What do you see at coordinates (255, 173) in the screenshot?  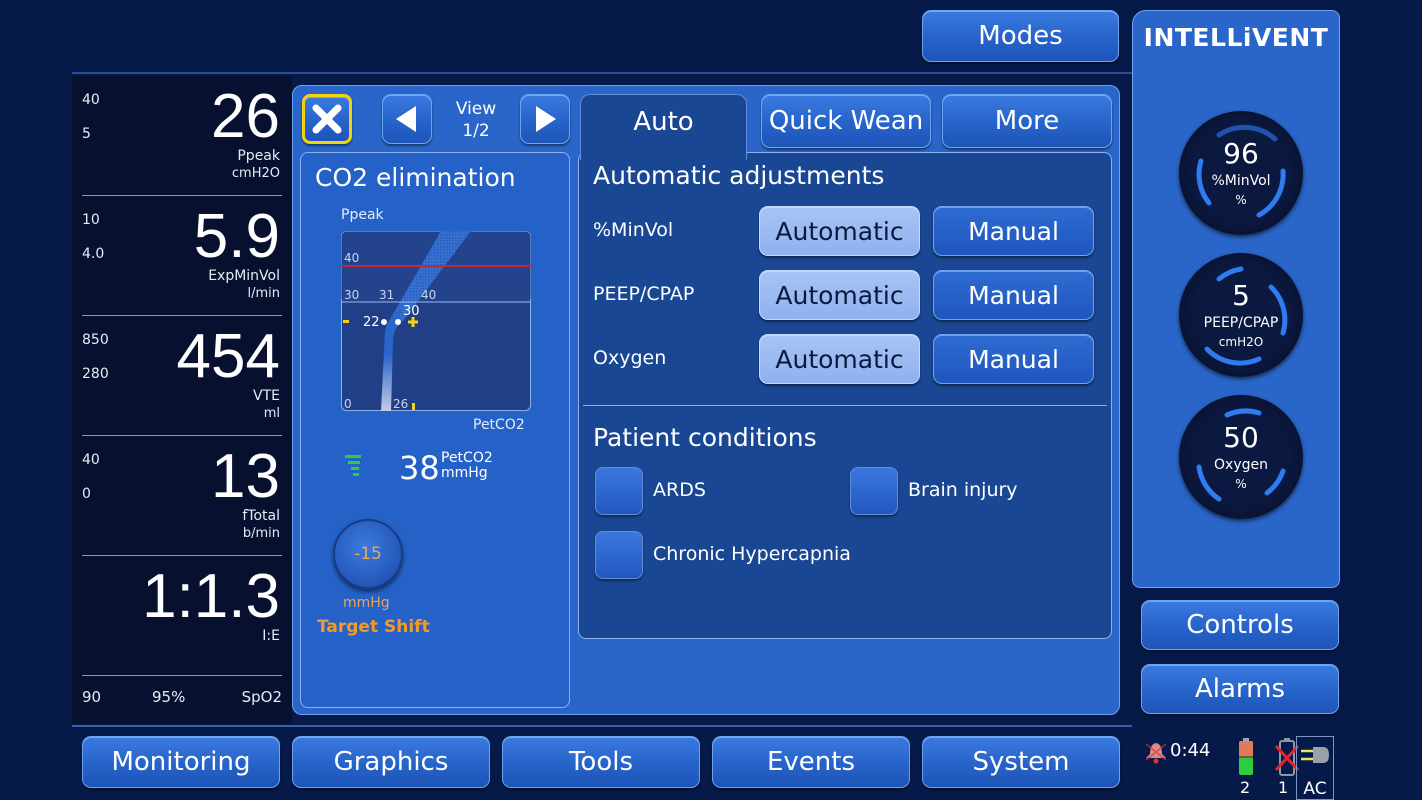 I see `param-unit: cmH2O` at bounding box center [255, 173].